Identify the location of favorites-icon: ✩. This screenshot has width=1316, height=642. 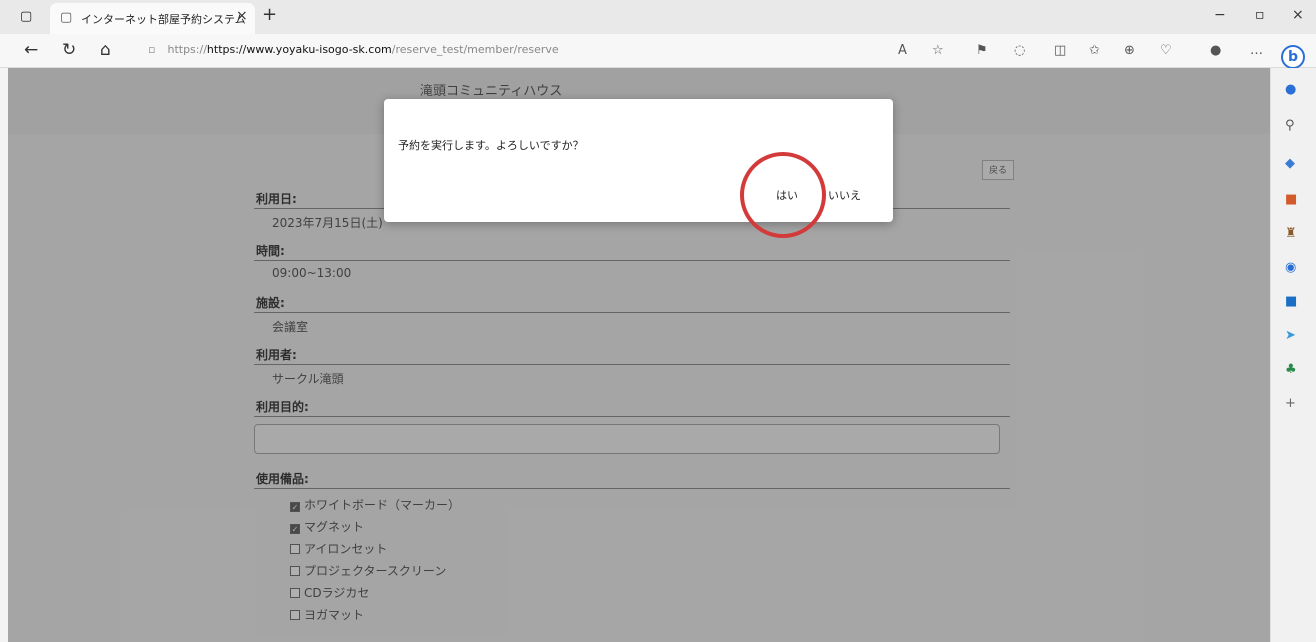
(1094, 50).